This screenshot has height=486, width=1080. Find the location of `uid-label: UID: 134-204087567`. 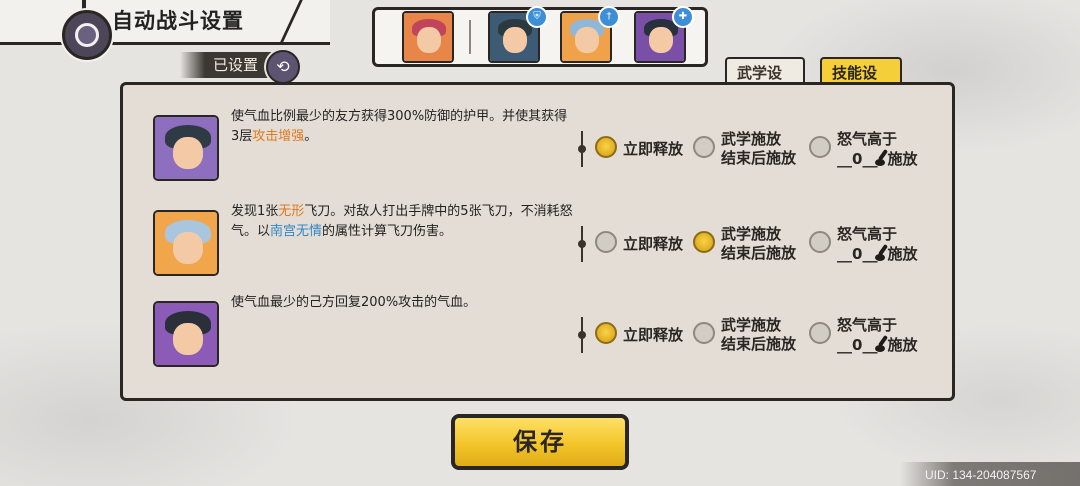

uid-label: UID: 134-204087567 is located at coordinates (981, 475).